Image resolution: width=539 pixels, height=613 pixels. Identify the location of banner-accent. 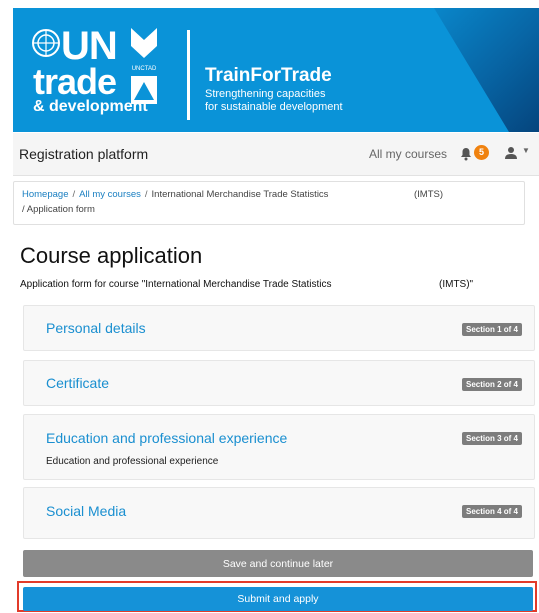
(486, 70).